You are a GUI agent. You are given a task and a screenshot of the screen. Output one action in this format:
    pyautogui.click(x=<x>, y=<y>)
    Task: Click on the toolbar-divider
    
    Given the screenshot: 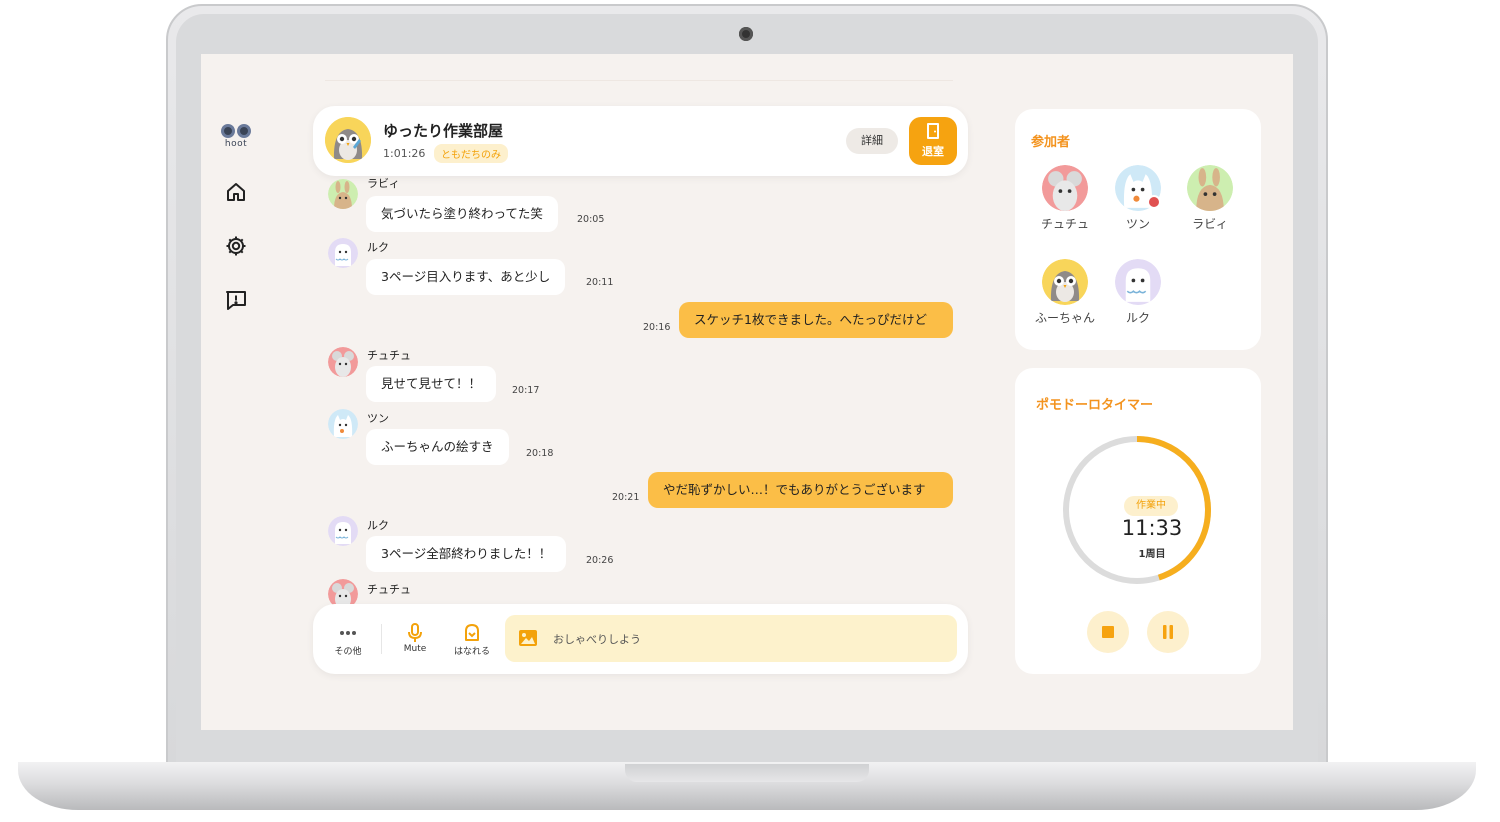 What is the action you would take?
    pyautogui.click(x=381, y=639)
    